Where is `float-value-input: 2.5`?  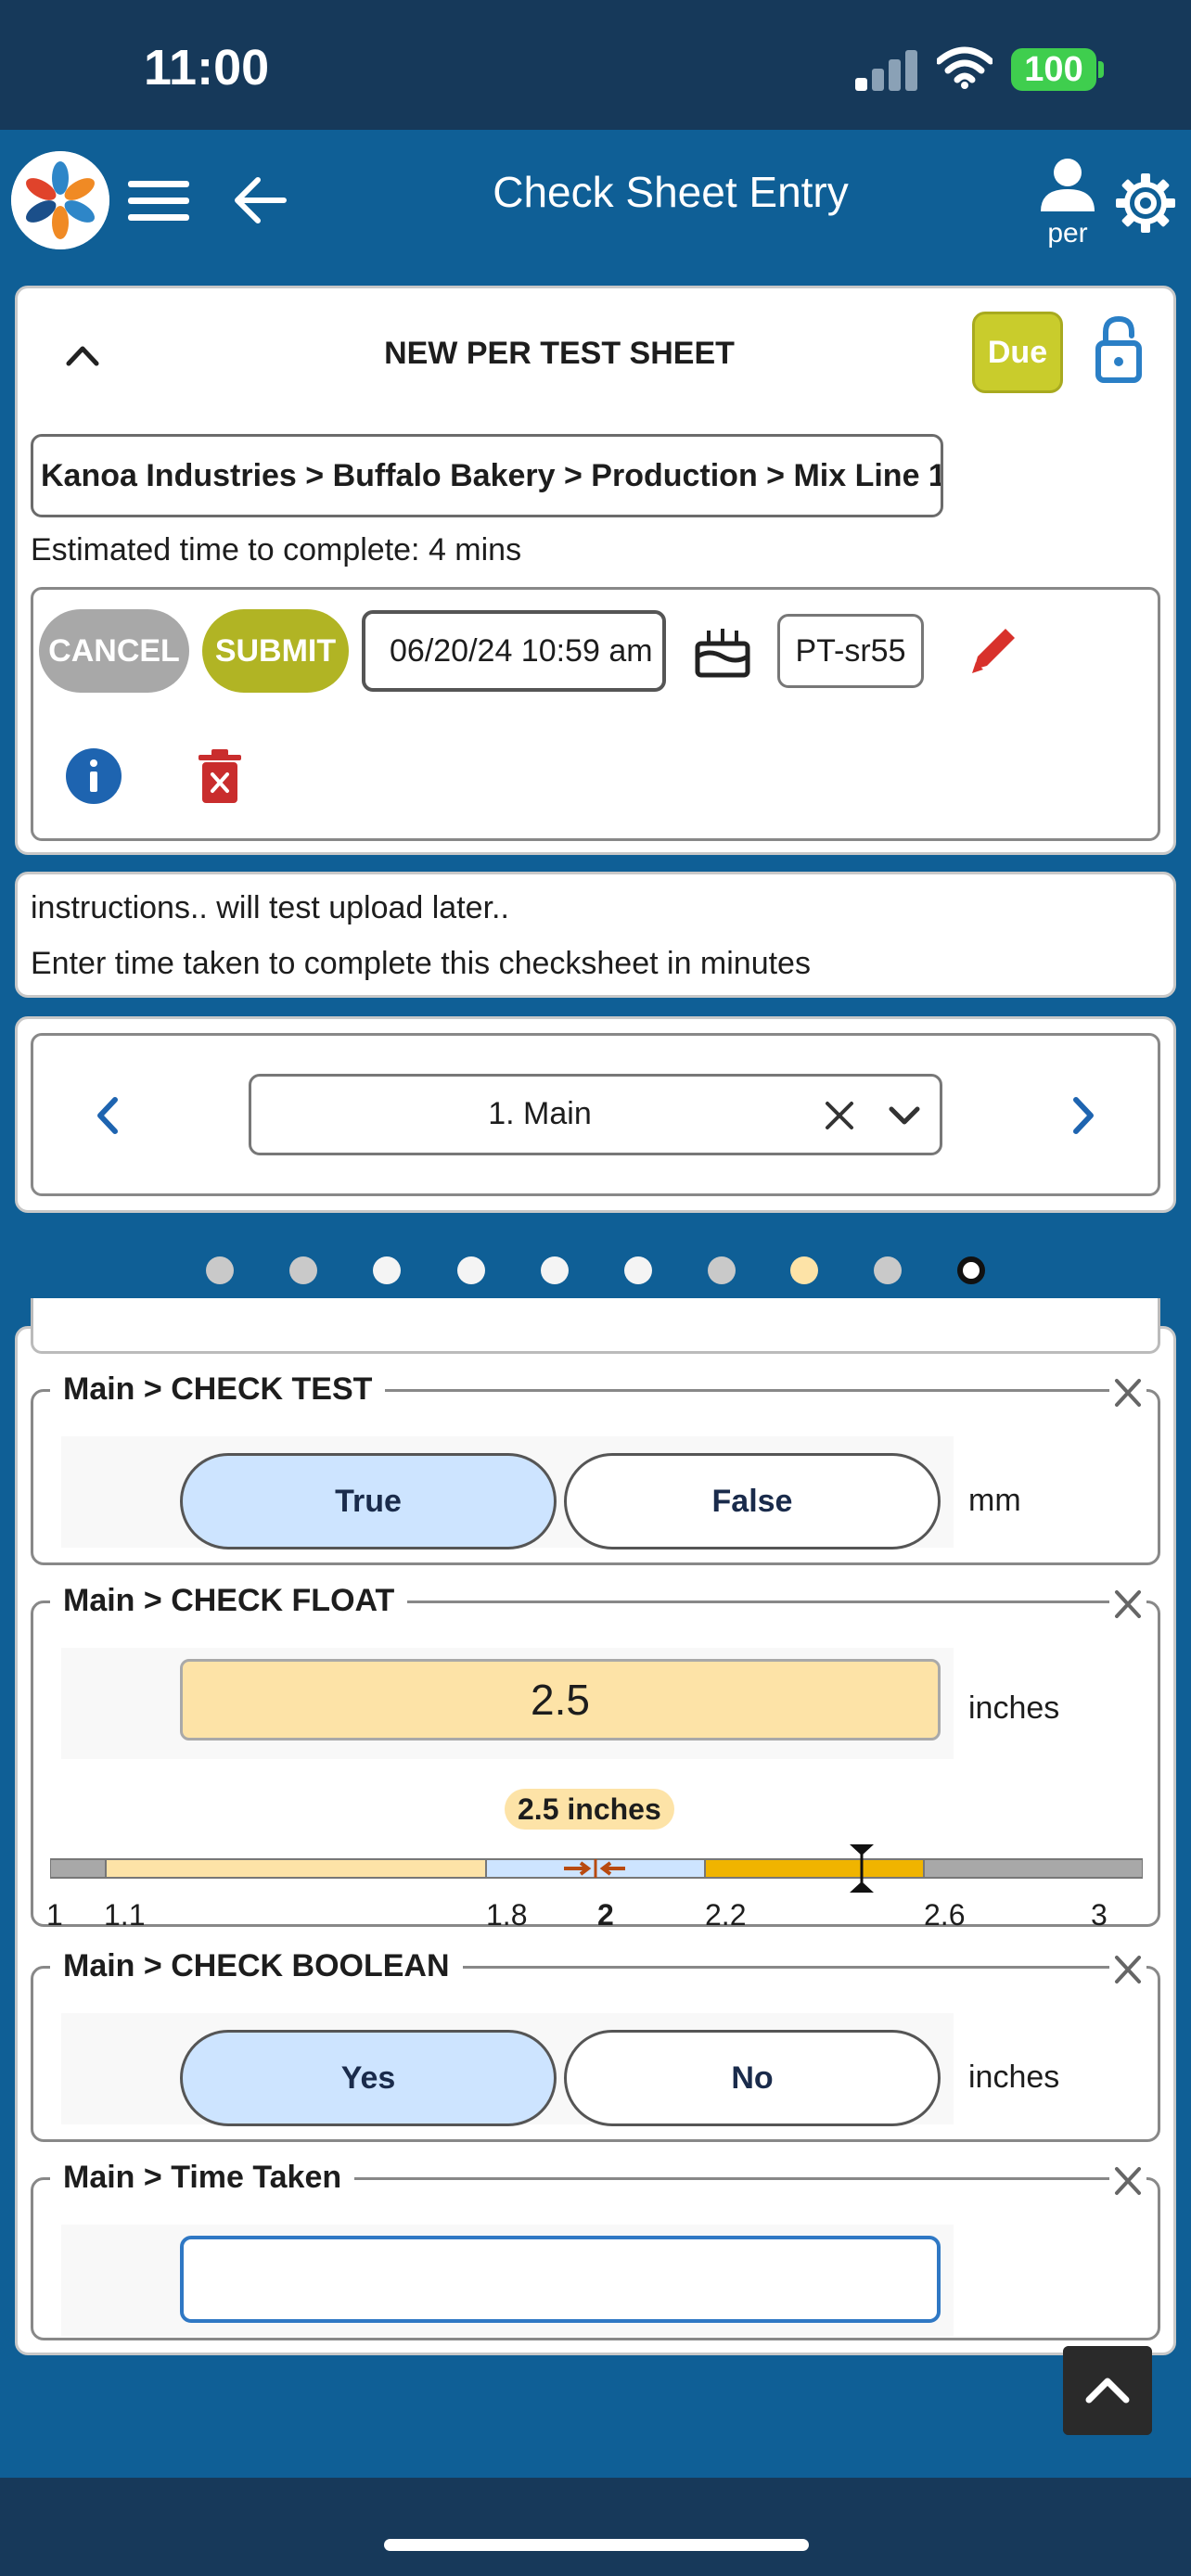 float-value-input: 2.5 is located at coordinates (560, 1700).